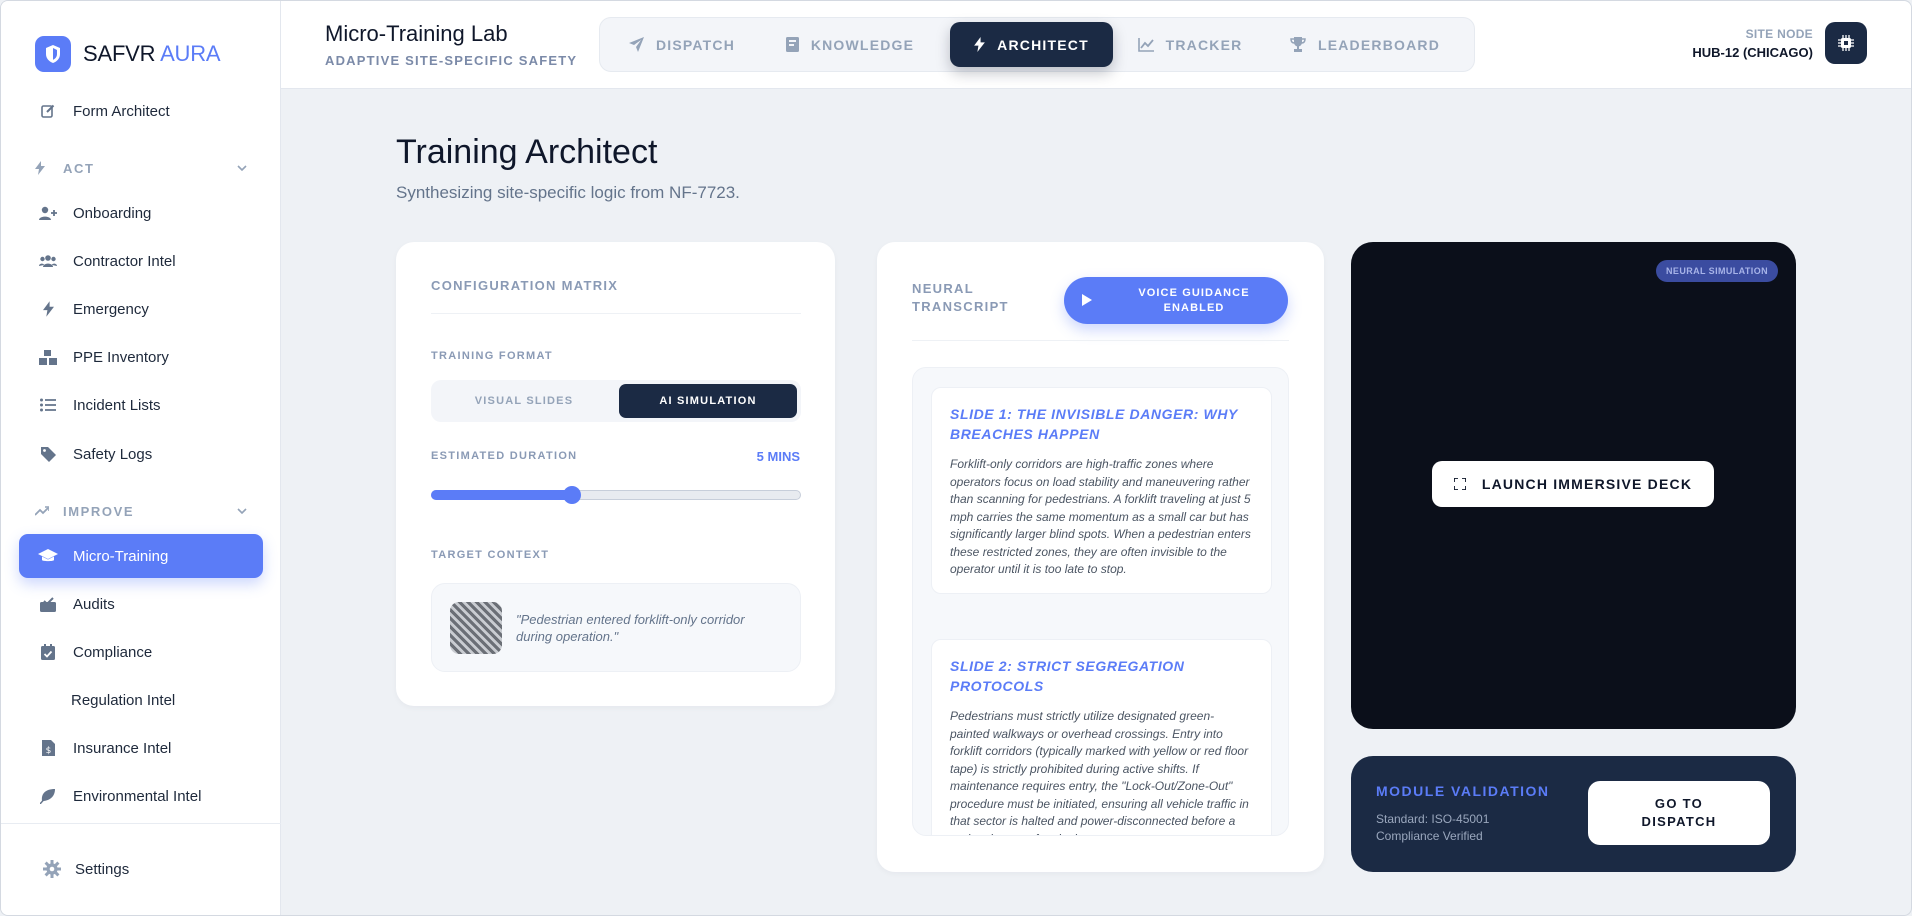  I want to click on validation-text: Standard: ISO-45001 Compliance Verified, so click(1433, 827).